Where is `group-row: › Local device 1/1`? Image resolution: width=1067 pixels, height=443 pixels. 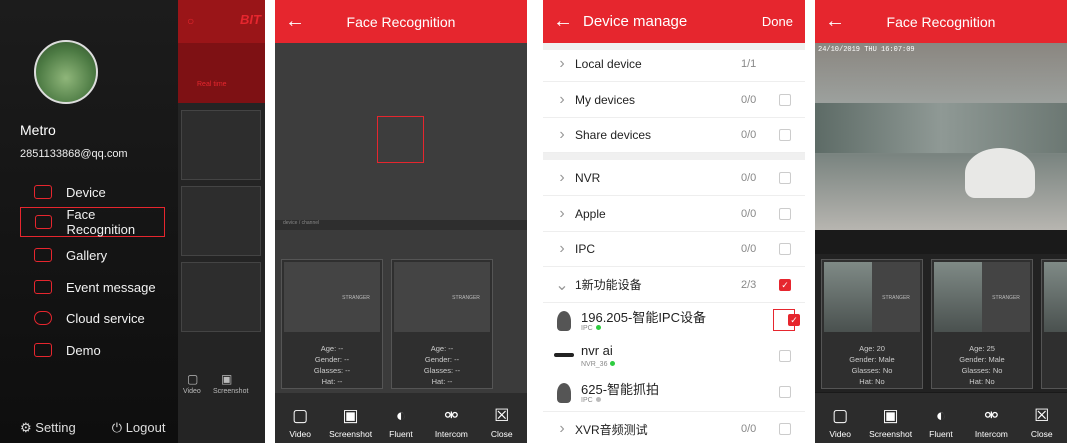
group-row: › Local device 1/1 is located at coordinates (674, 64).